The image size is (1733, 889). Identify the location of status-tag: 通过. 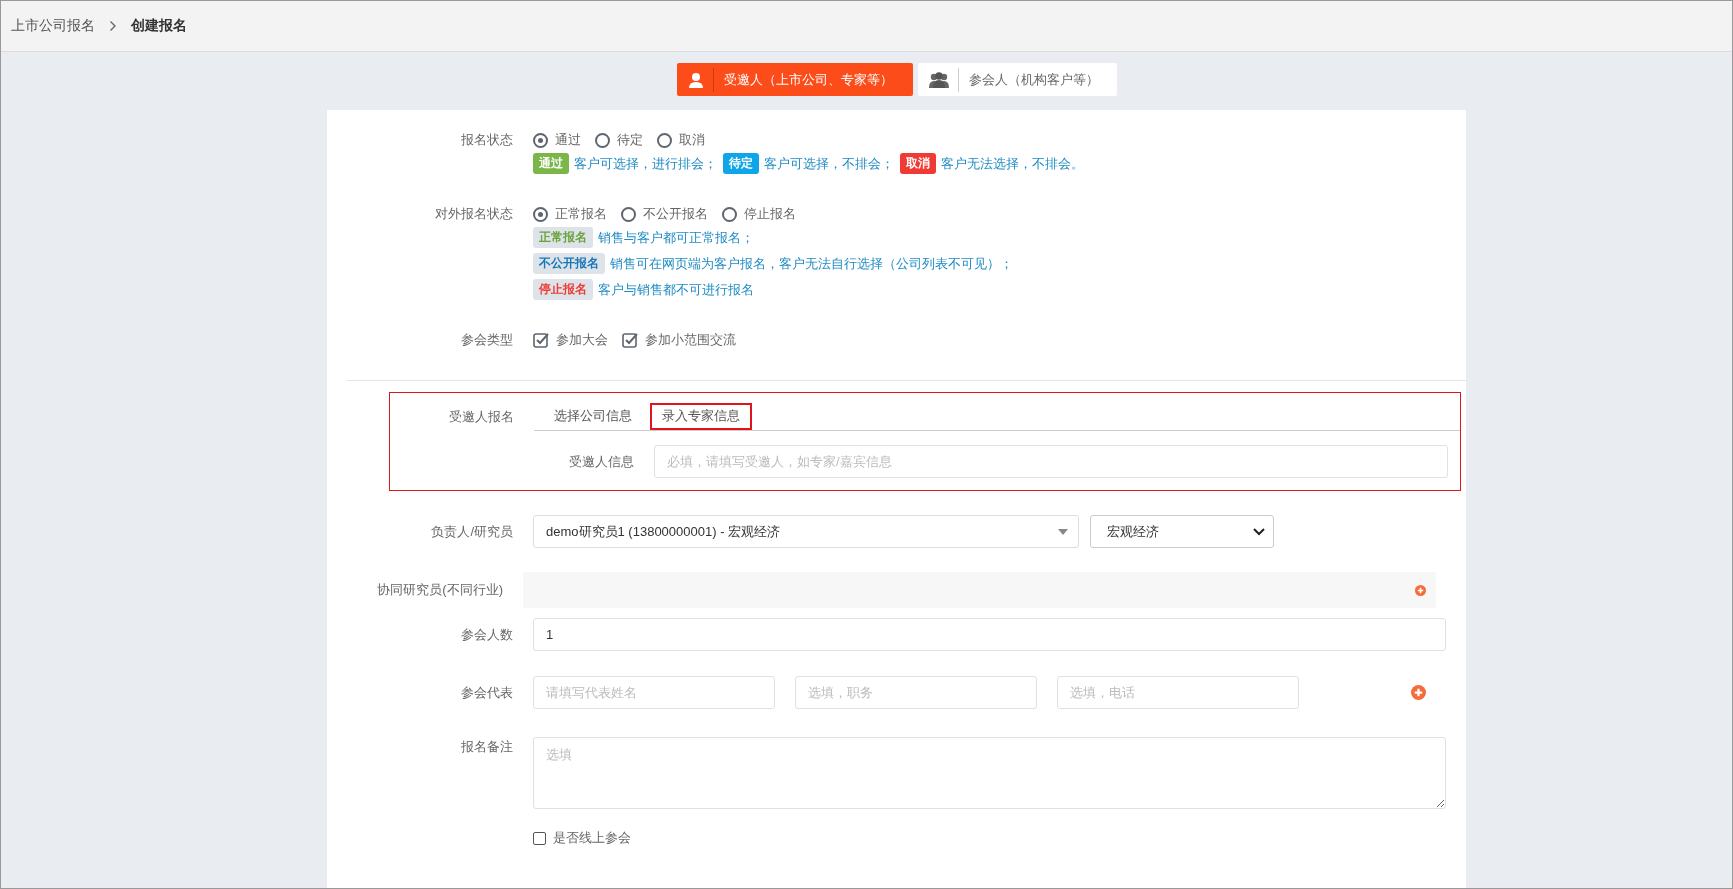
(551, 163).